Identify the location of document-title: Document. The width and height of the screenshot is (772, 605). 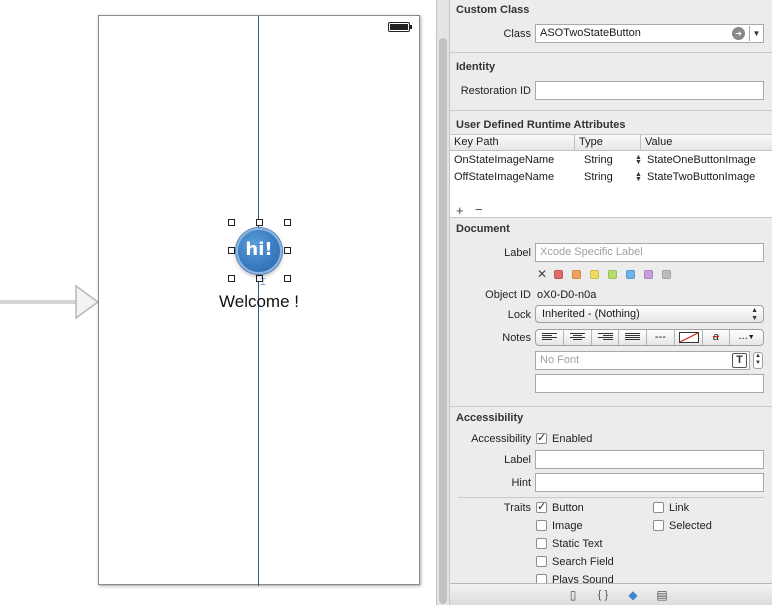
(483, 229).